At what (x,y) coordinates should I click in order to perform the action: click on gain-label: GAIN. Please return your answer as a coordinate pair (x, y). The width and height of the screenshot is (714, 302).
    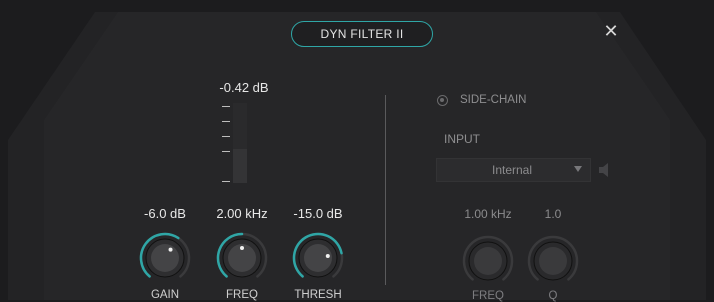
    Looking at the image, I should click on (165, 295).